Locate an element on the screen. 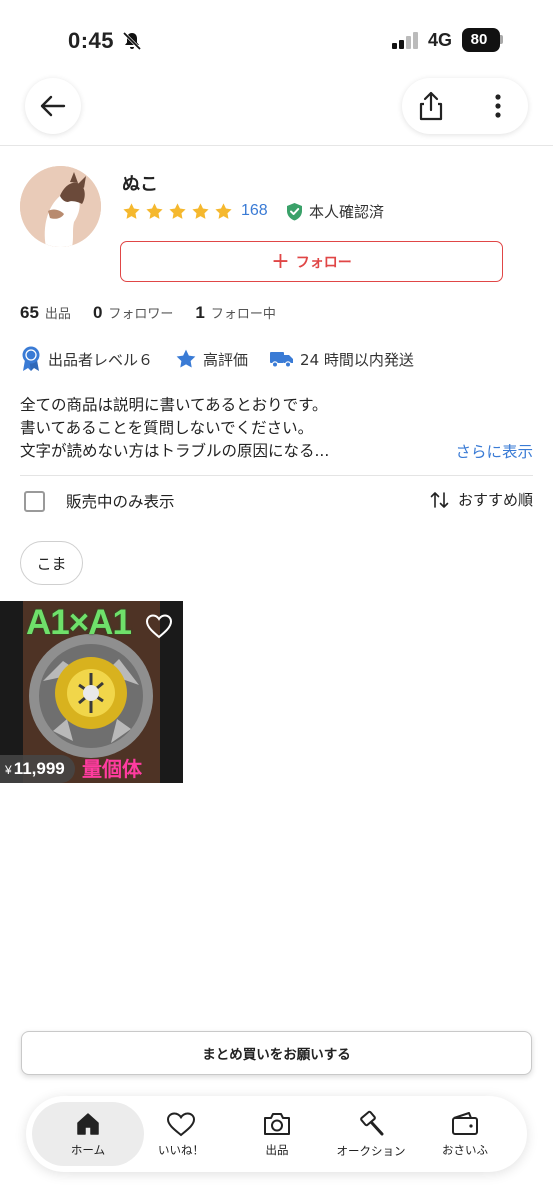 This screenshot has height=1200, width=553. stat-followers: 0 フォロワー is located at coordinates (133, 313).